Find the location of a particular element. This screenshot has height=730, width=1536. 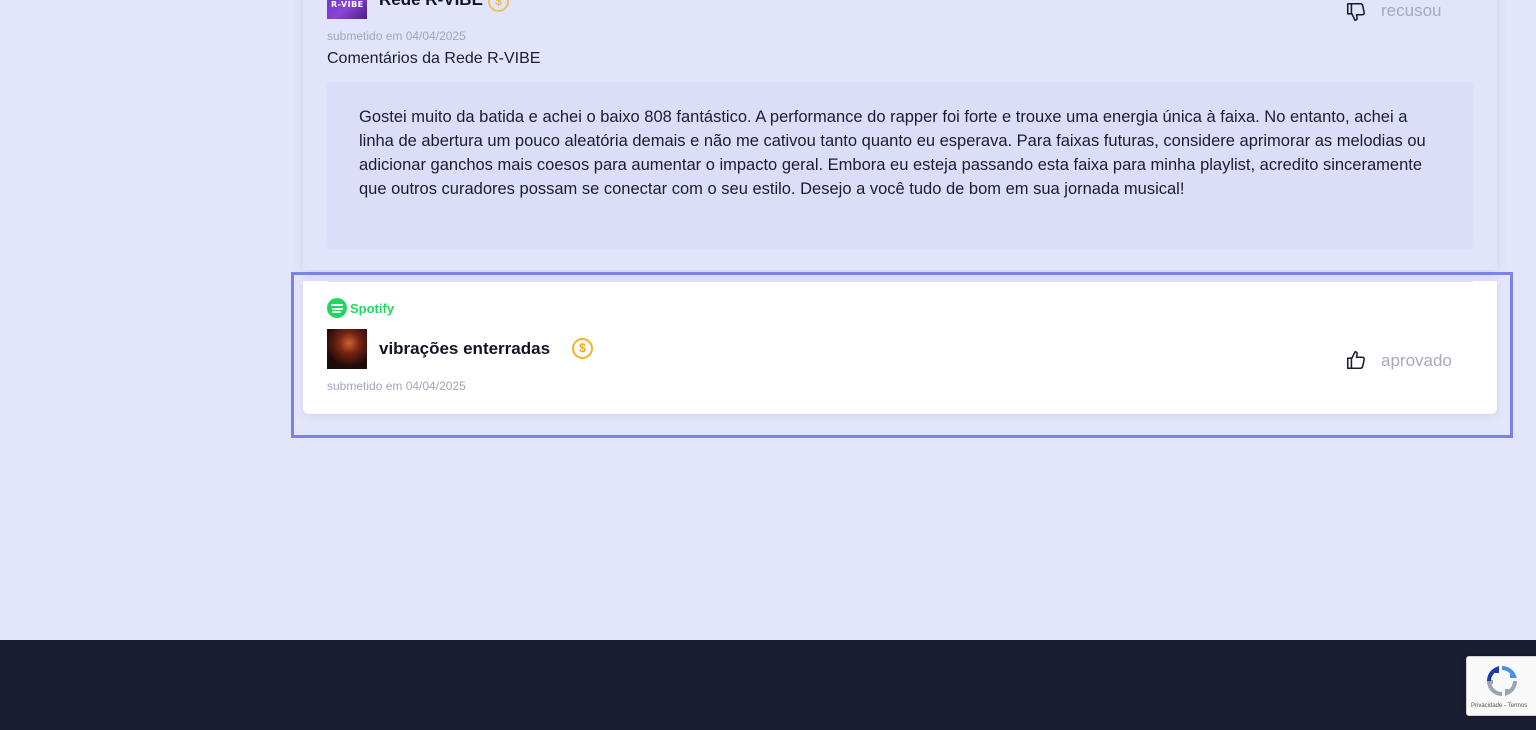

card-divider is located at coordinates (900, 281).